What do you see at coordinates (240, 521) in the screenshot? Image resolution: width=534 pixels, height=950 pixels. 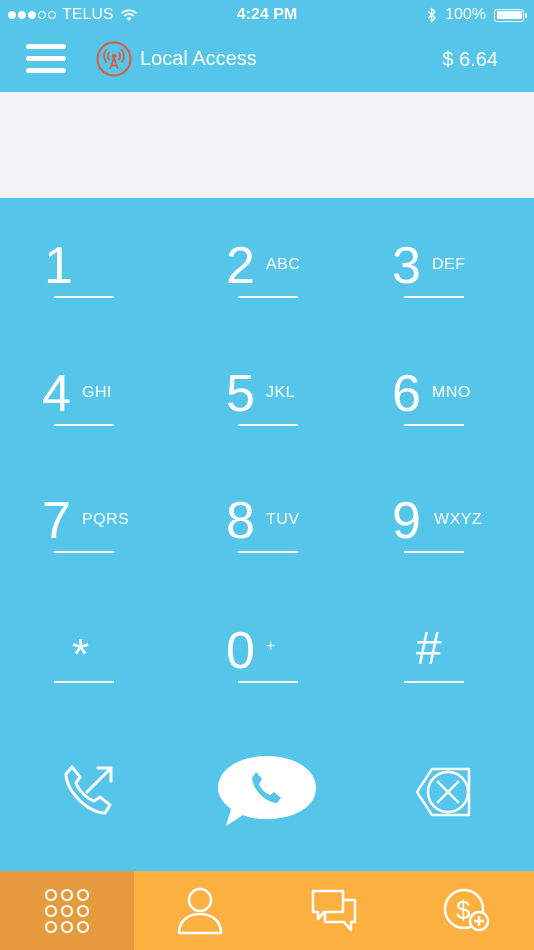 I see `key-digit: 8` at bounding box center [240, 521].